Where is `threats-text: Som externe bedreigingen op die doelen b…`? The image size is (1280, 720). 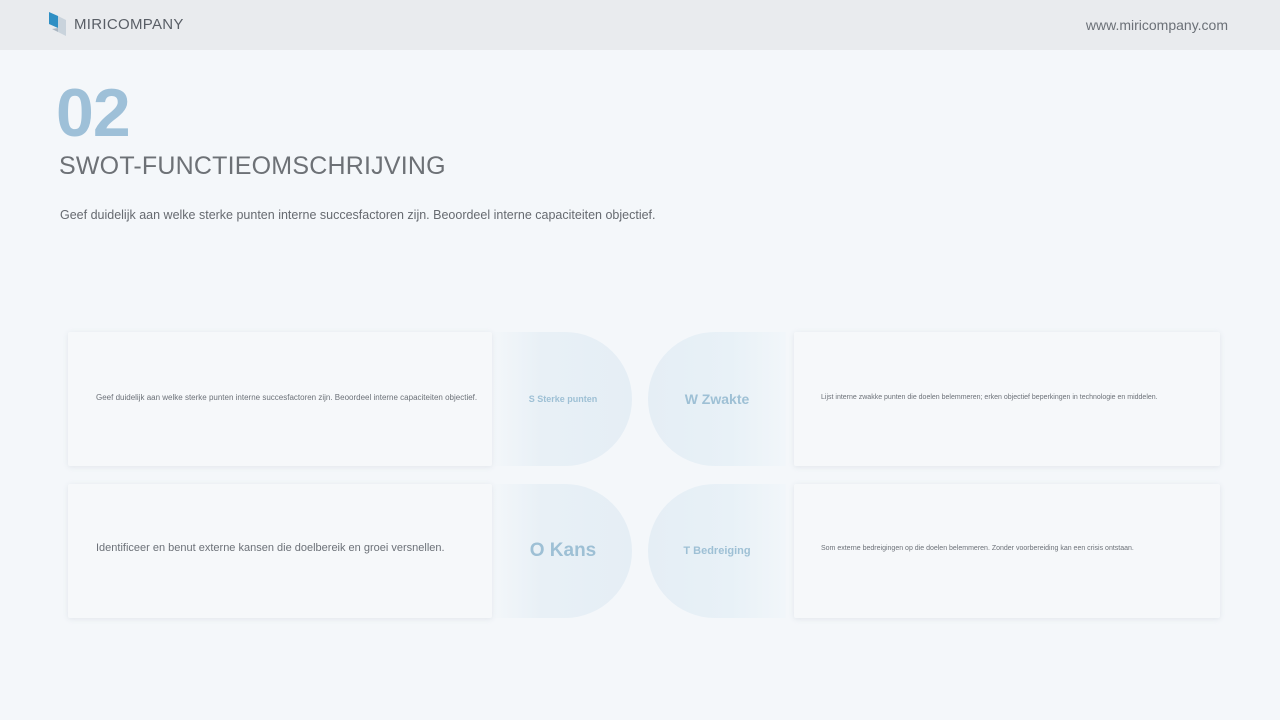 threats-text: Som externe bedreigingen op die doelen b… is located at coordinates (977, 548).